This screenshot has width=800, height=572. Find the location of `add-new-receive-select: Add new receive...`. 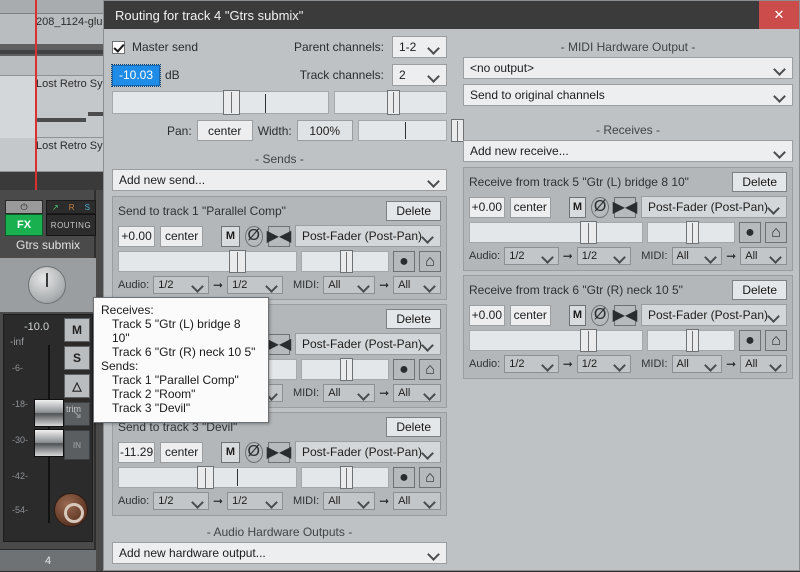

add-new-receive-select: Add new receive... is located at coordinates (628, 151).